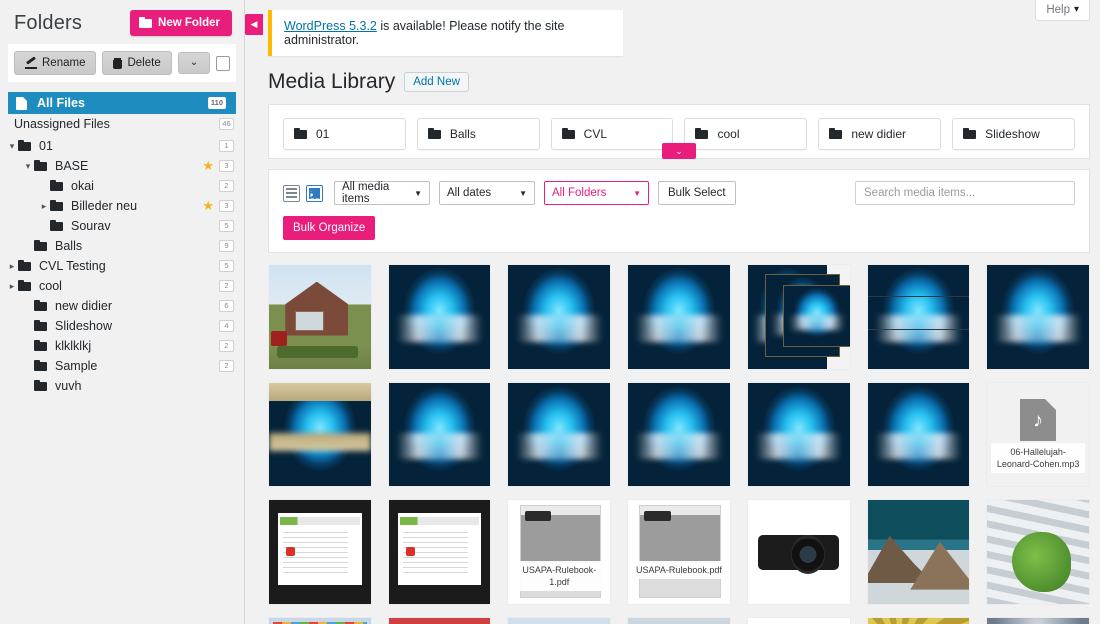 The height and width of the screenshot is (624, 1100). What do you see at coordinates (965, 193) in the screenshot?
I see `search-input` at bounding box center [965, 193].